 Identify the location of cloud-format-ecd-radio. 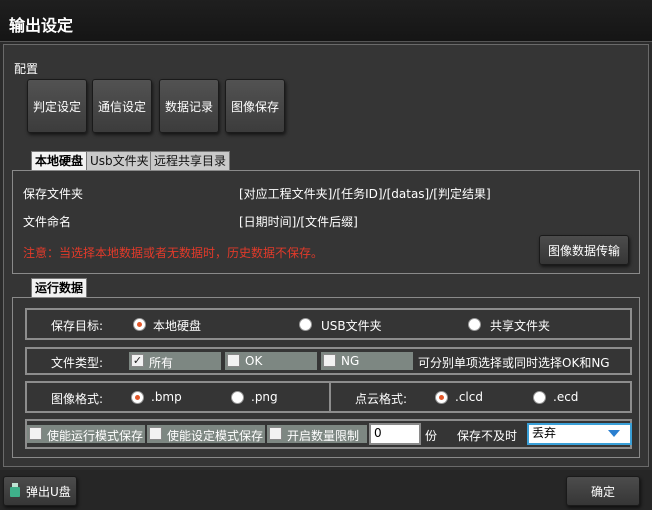
(539, 397).